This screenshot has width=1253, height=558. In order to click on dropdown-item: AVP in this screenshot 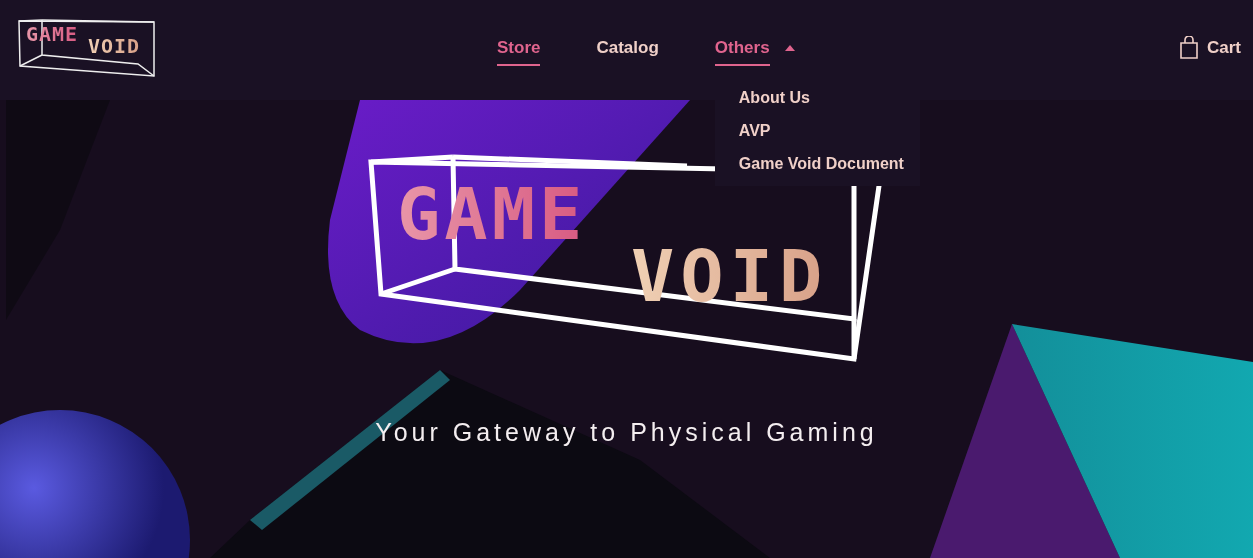, I will do `click(821, 131)`.